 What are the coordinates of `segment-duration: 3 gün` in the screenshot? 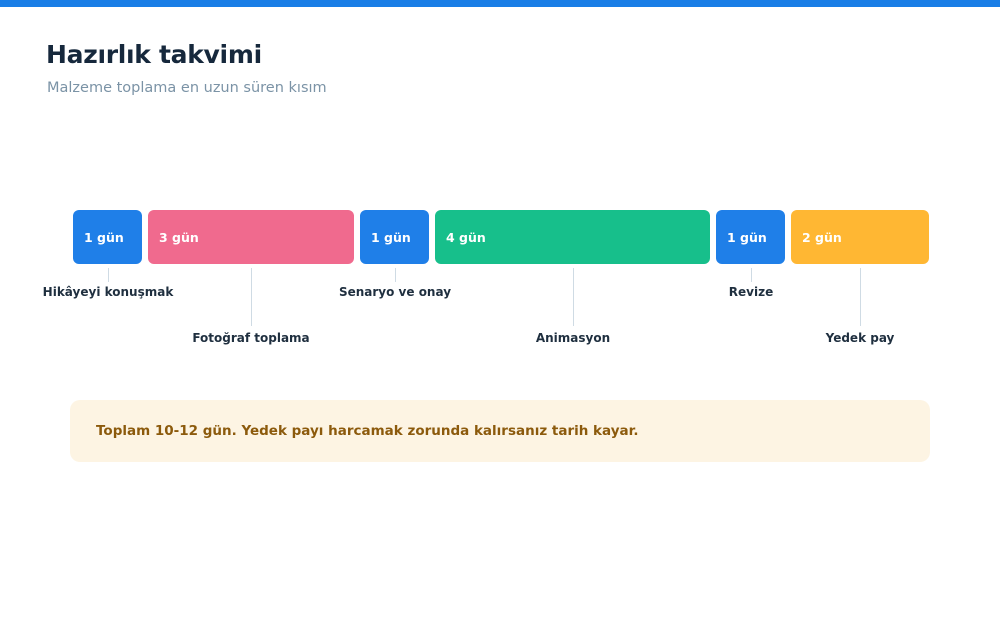 It's located at (179, 237).